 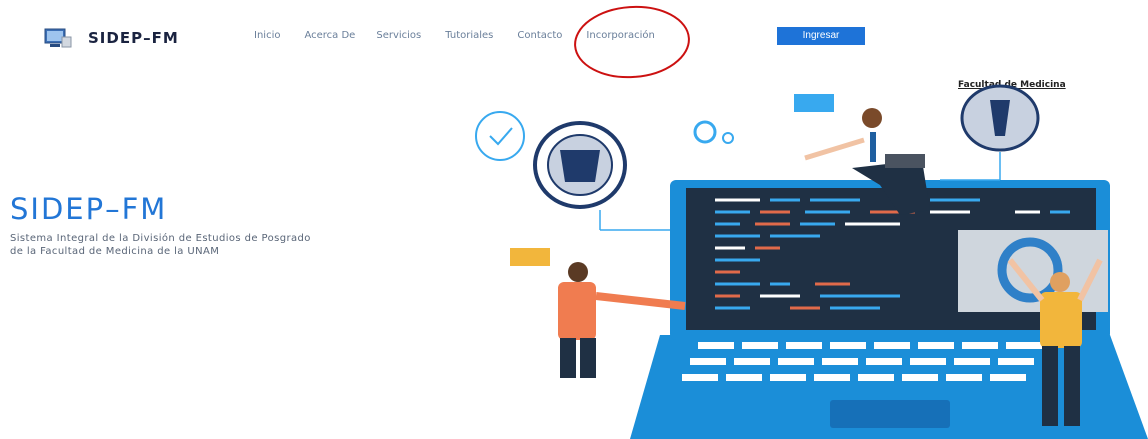 What do you see at coordinates (58, 38) in the screenshot?
I see `computer-monitor-icon` at bounding box center [58, 38].